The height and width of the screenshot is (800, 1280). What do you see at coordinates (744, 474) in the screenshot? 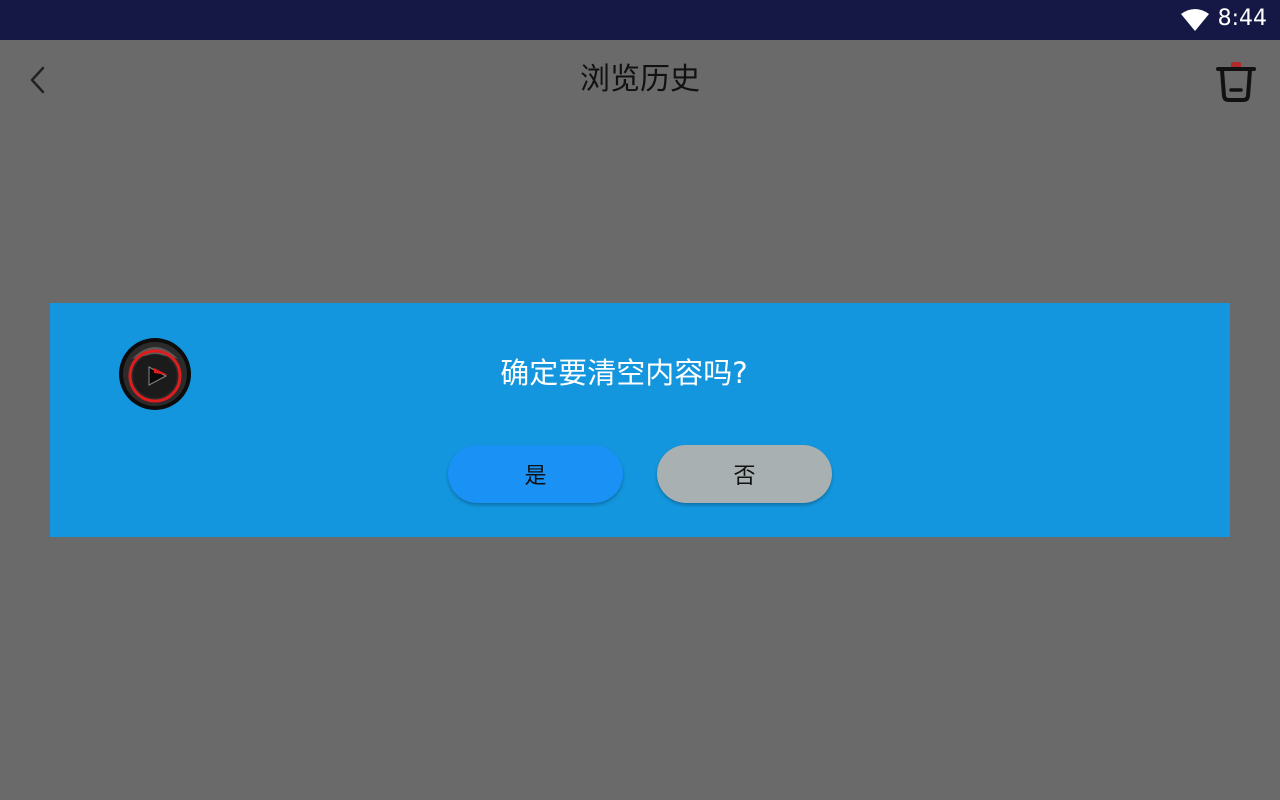
I see `cancel-button: 否` at bounding box center [744, 474].